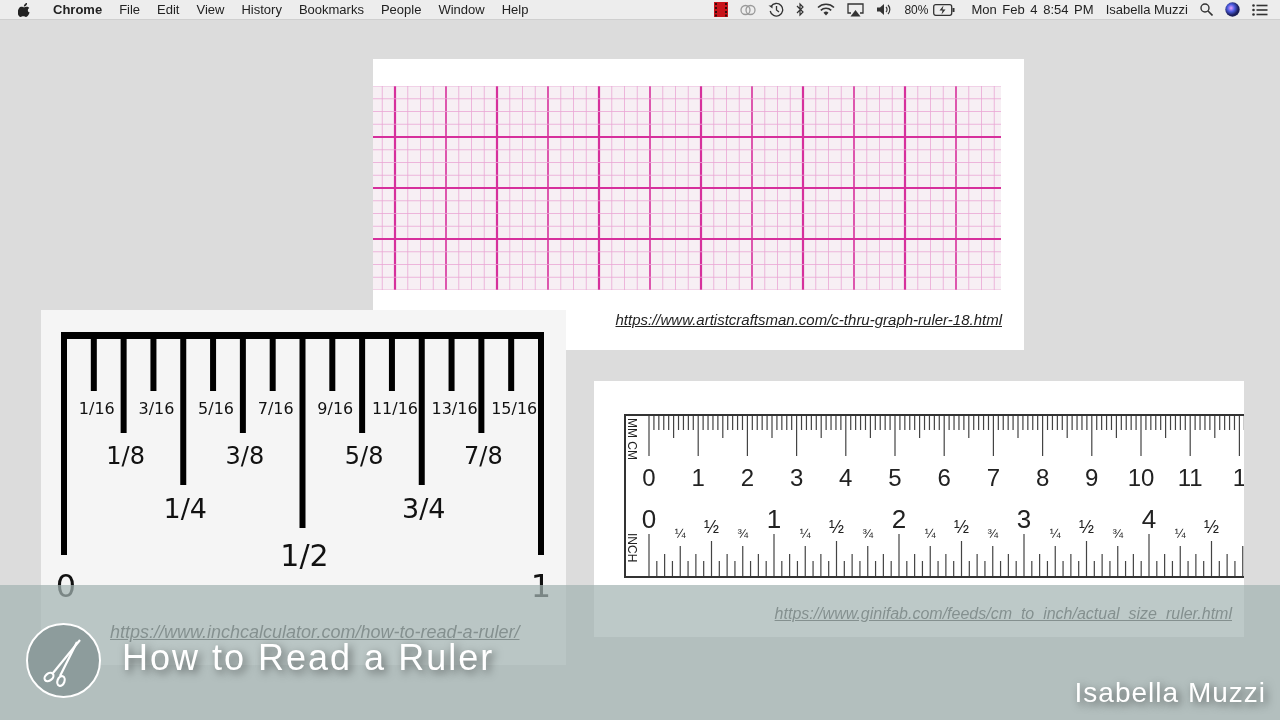 The width and height of the screenshot is (1280, 720). Describe the element at coordinates (308, 658) in the screenshot. I see `video-title: How to Read a Ruler` at that location.